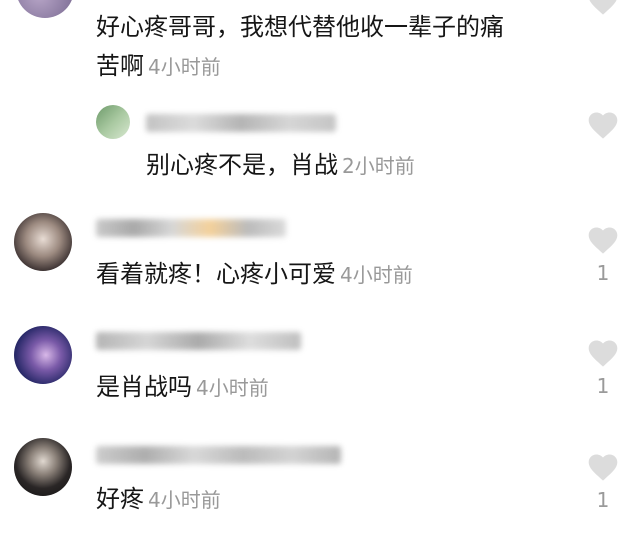 The width and height of the screenshot is (640, 535). Describe the element at coordinates (120, 66) in the screenshot. I see `comment-text-line: 苦啊` at that location.